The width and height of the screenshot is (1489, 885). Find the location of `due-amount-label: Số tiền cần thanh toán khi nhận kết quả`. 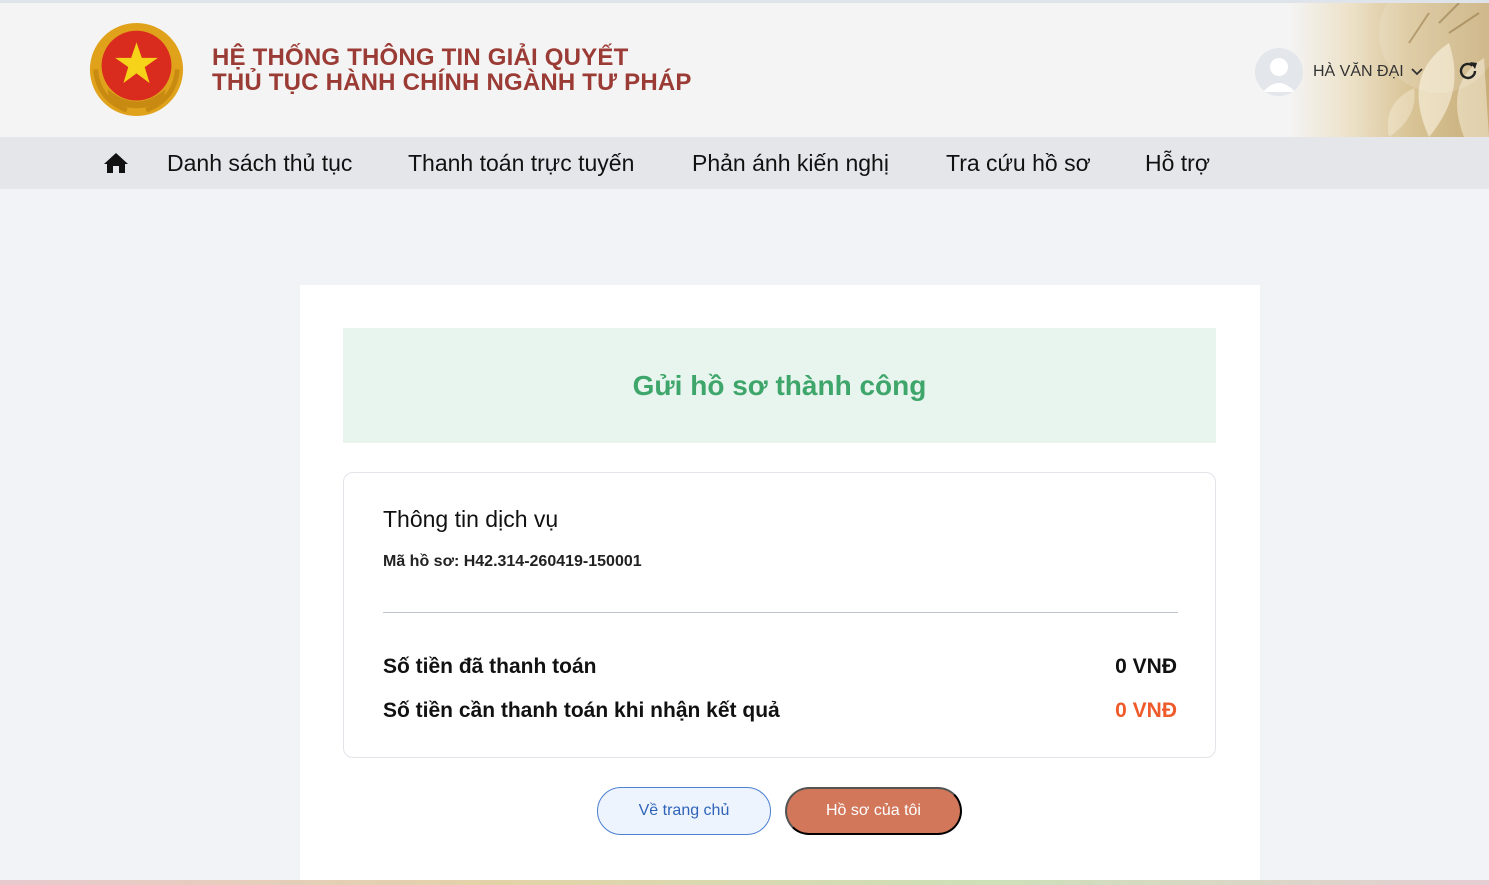

due-amount-label: Số tiền cần thanh toán khi nhận kết quả is located at coordinates (581, 710).